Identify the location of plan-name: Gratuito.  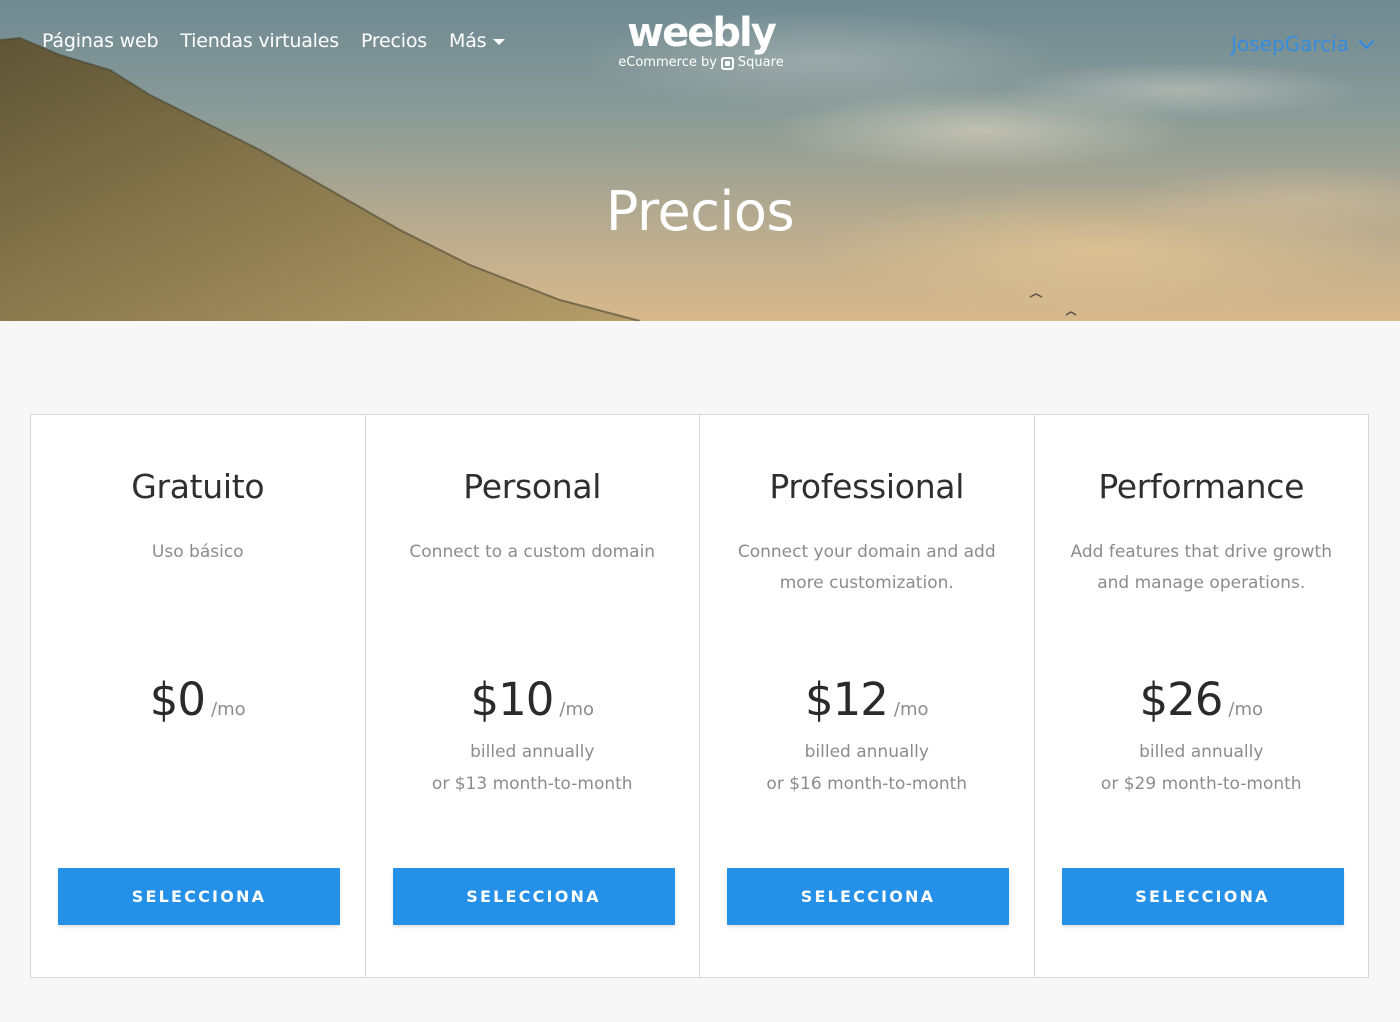
(198, 486).